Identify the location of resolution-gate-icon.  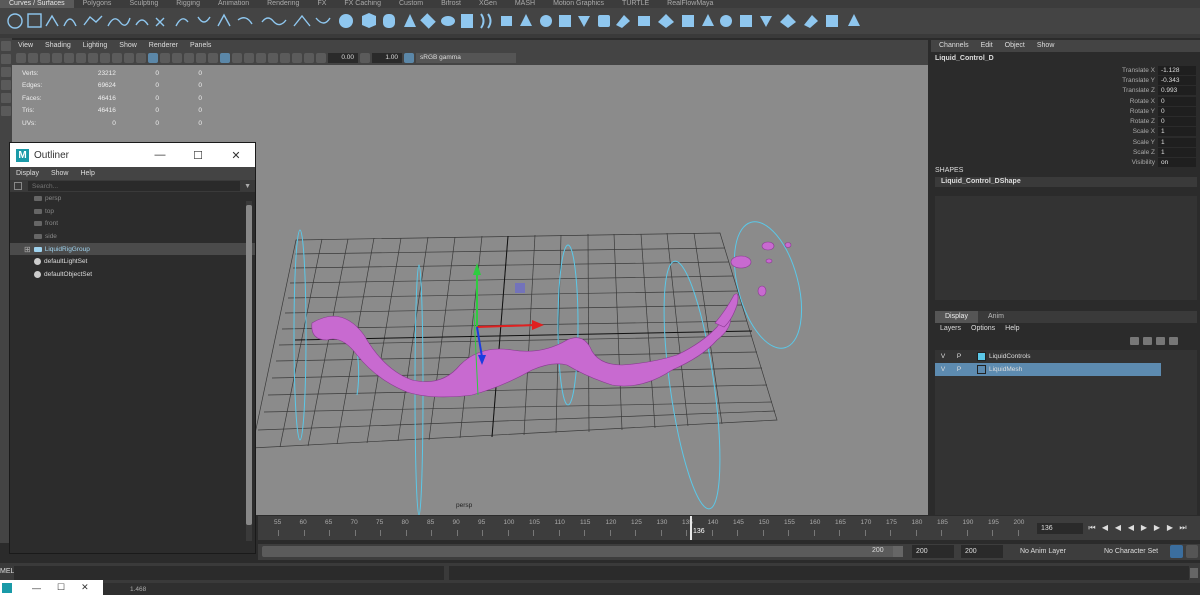
(117, 58).